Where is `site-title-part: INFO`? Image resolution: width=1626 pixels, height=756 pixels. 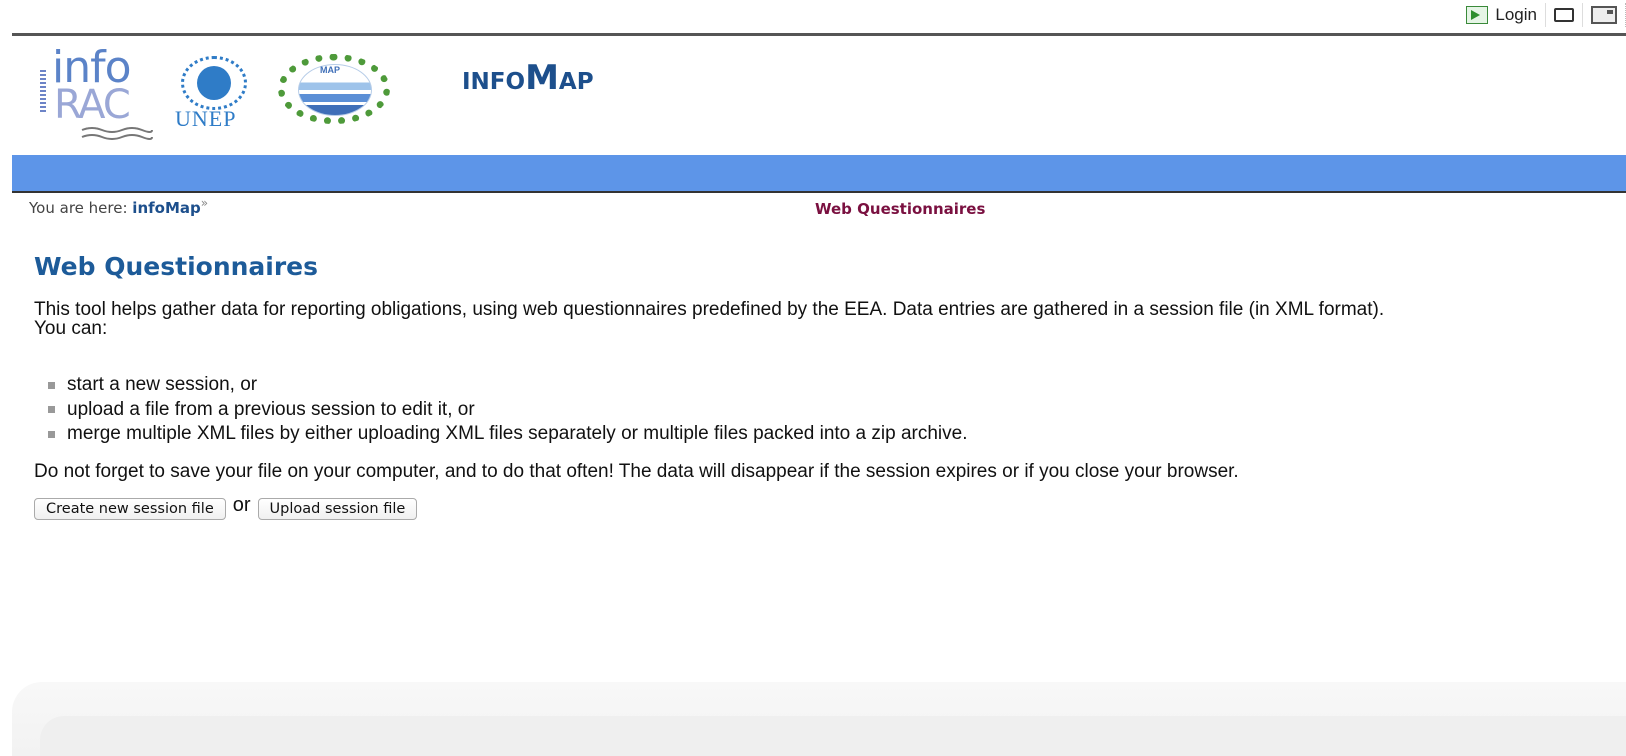
site-title-part: INFO is located at coordinates (494, 82).